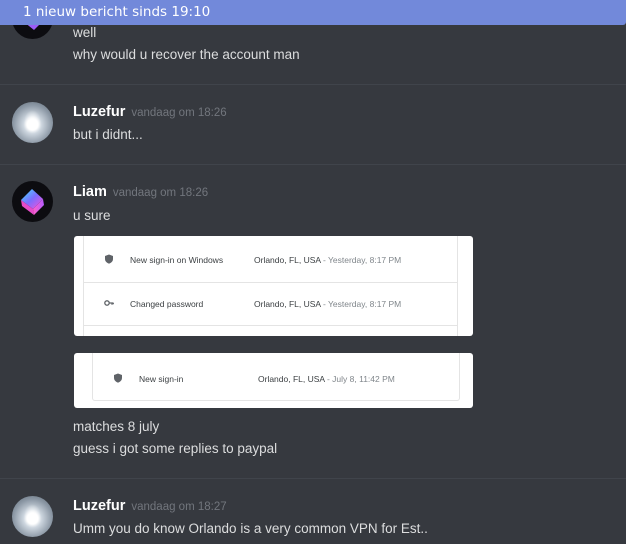 The height and width of the screenshot is (544, 626). I want to click on cube-logo-icon, so click(32, 202).